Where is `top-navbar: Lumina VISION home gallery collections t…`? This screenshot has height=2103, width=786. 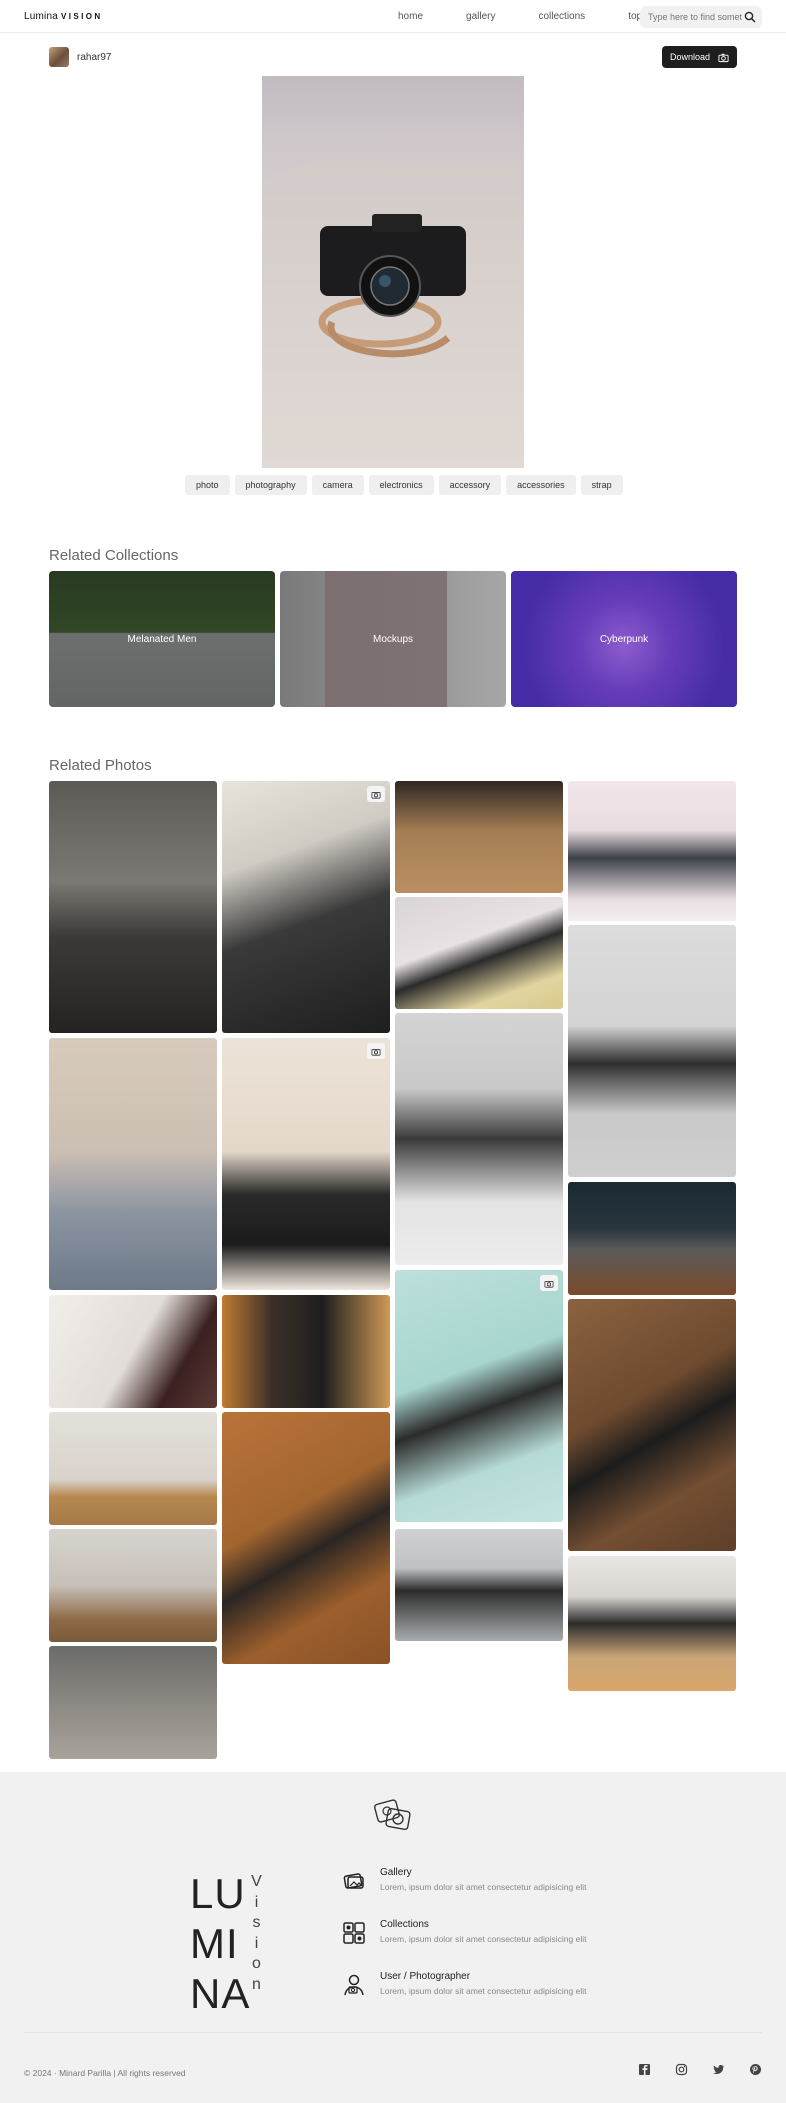
top-navbar: Lumina VISION home gallery collections t… is located at coordinates (393, 16).